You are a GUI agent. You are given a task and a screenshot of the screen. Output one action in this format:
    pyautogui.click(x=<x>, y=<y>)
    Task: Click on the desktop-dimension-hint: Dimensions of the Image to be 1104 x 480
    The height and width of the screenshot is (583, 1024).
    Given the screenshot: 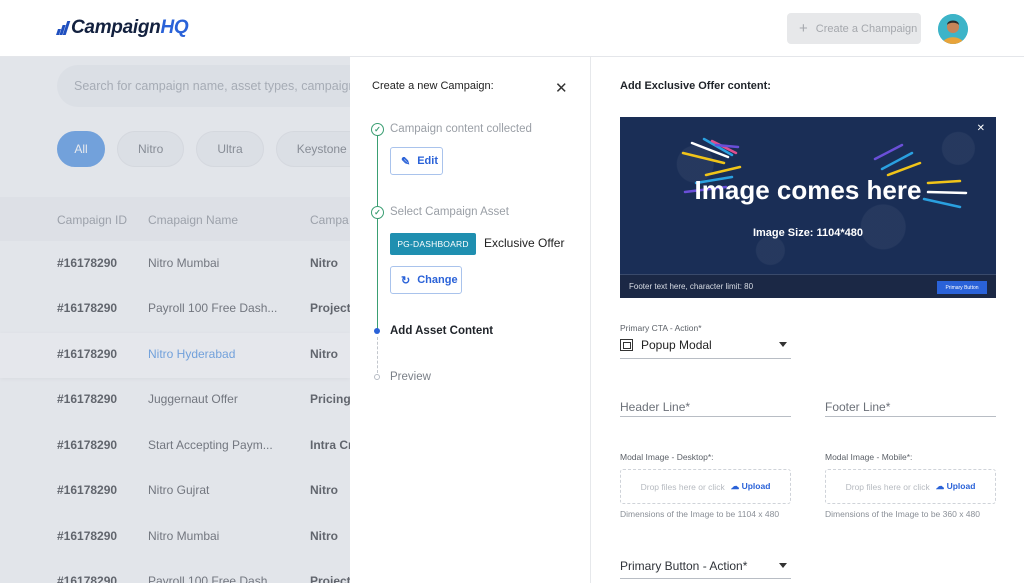 What is the action you would take?
    pyautogui.click(x=700, y=514)
    